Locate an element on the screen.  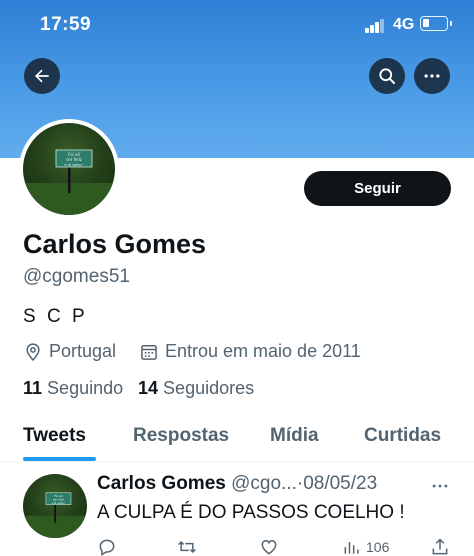
tweet-more-button is located at coordinates (440, 488).